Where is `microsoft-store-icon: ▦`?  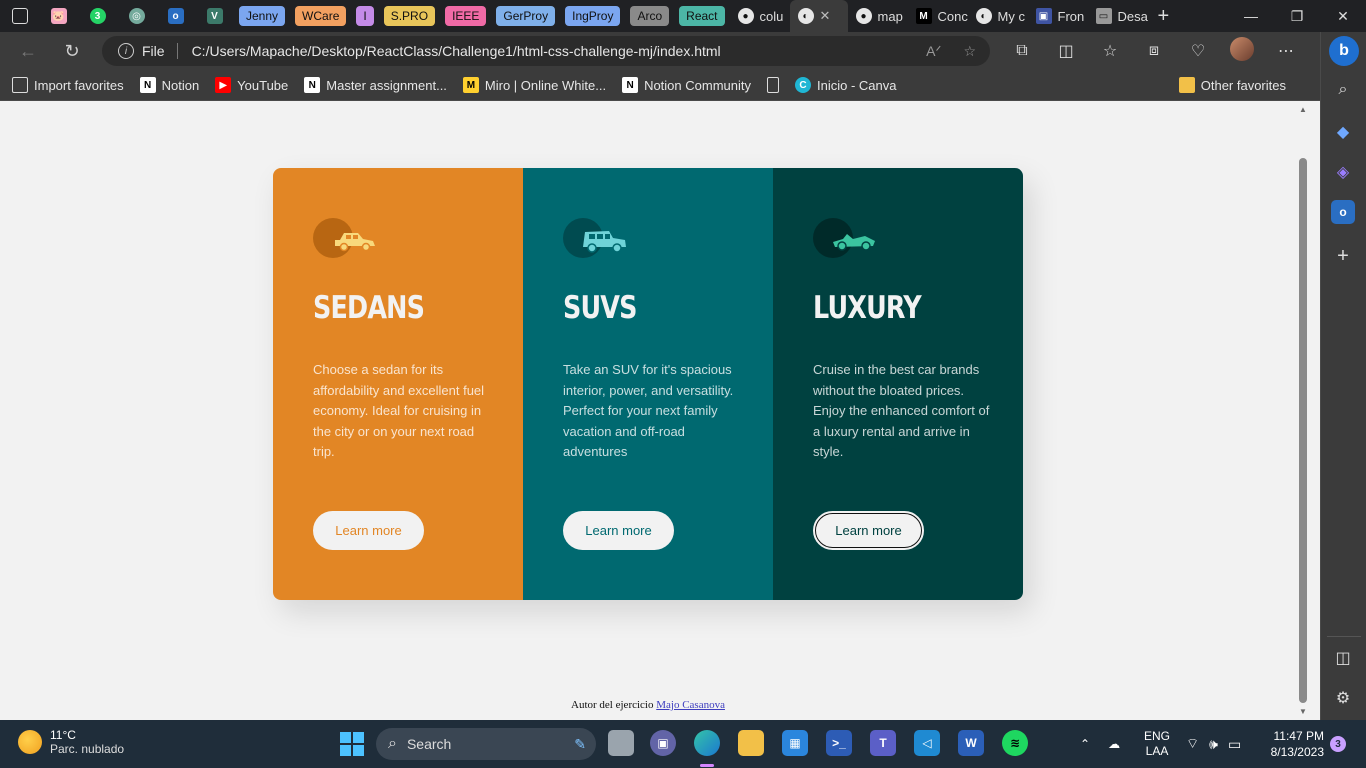 microsoft-store-icon: ▦ is located at coordinates (795, 743).